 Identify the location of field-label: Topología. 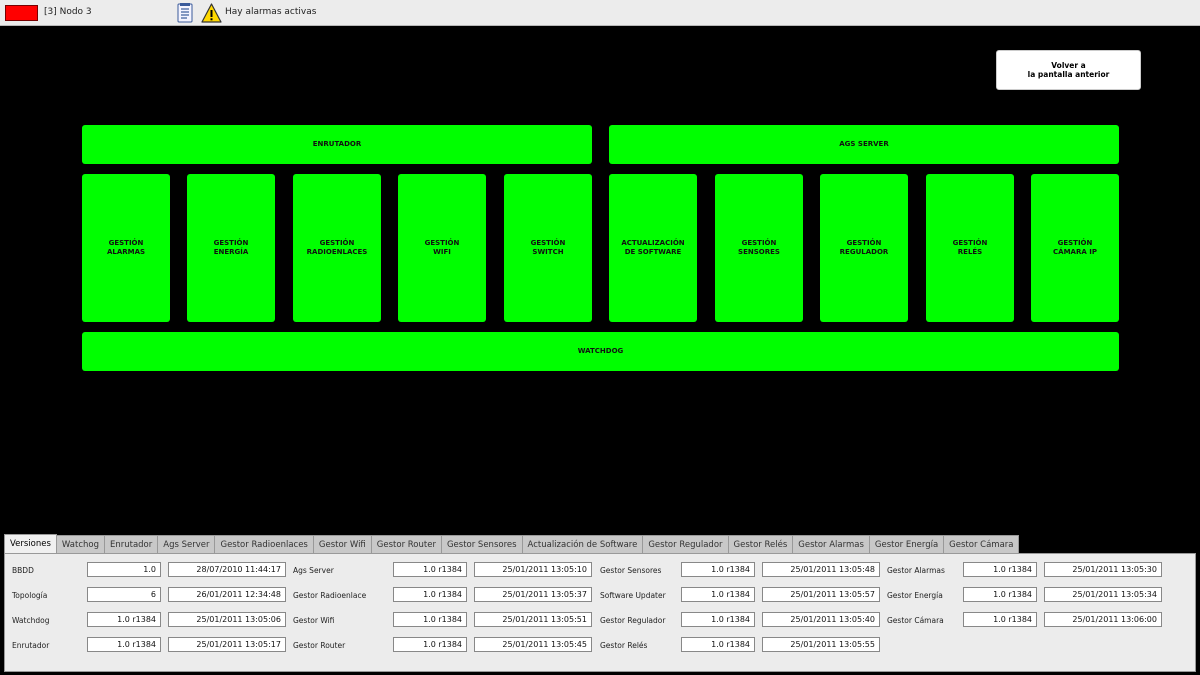
(30, 595).